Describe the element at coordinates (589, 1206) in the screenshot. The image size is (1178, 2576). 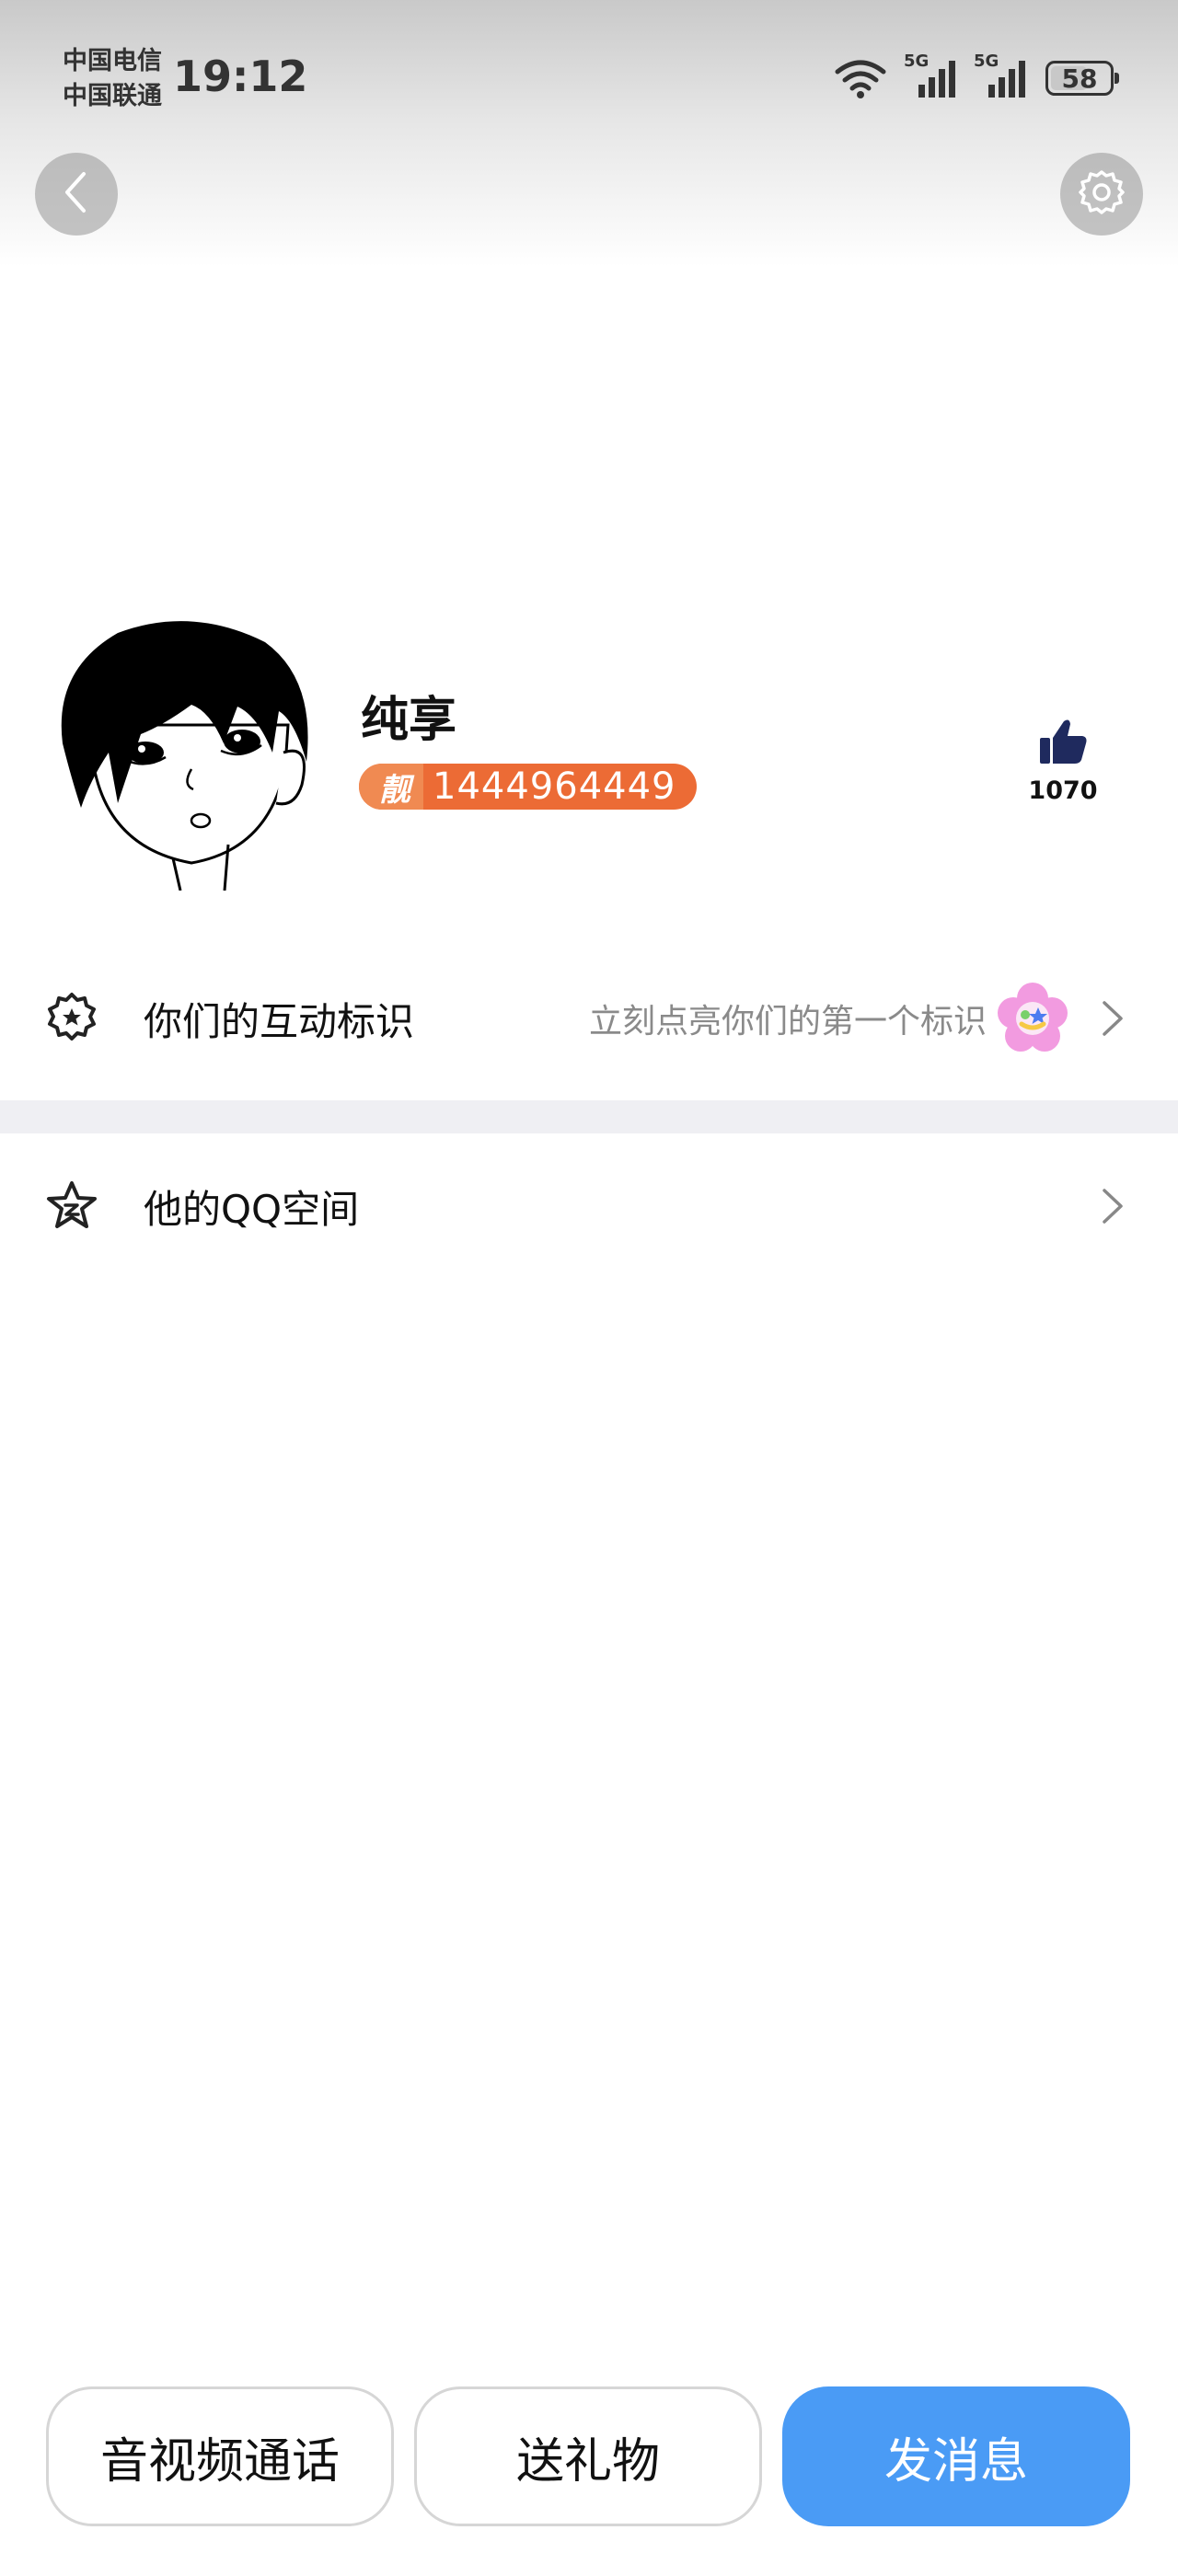
I see `qzone-row: 他的QQ空间` at that location.